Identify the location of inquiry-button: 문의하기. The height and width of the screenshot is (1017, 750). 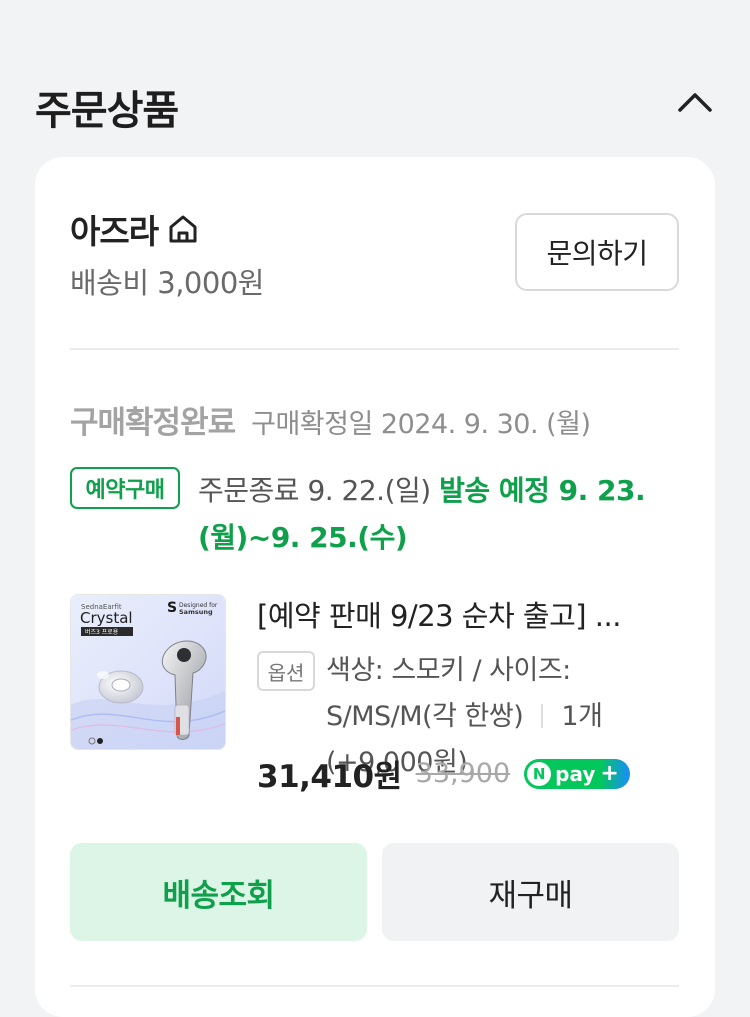
(597, 252).